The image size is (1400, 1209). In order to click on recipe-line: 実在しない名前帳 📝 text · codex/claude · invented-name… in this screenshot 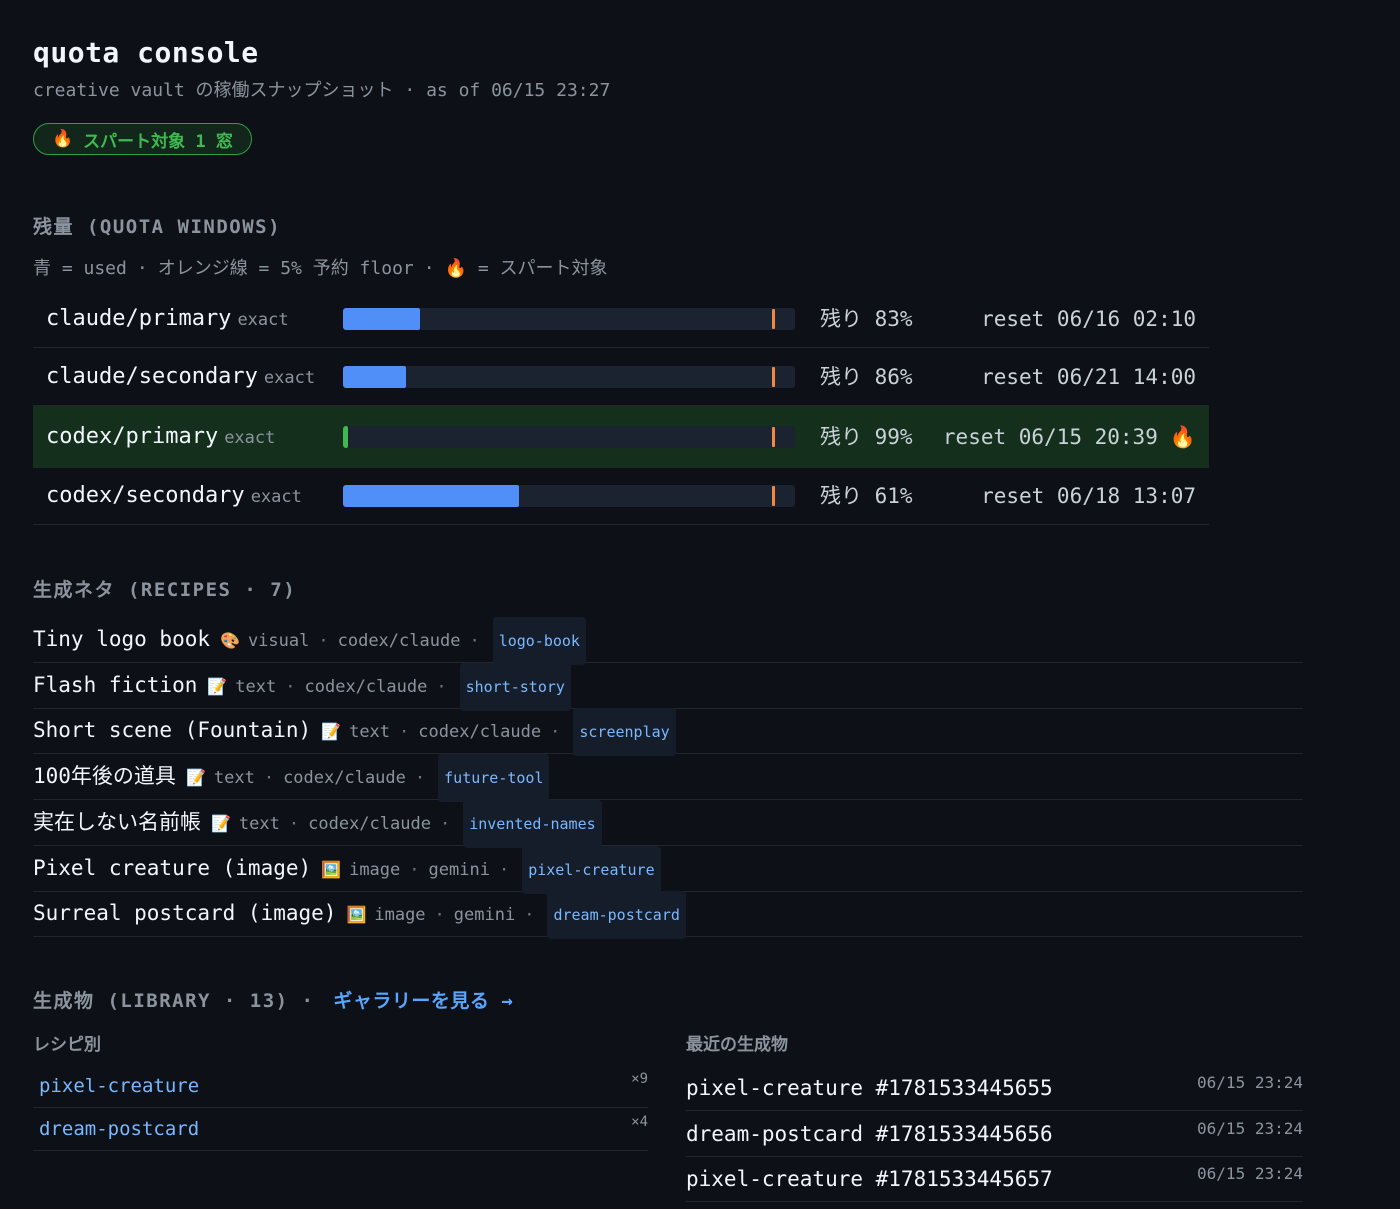, I will do `click(317, 823)`.